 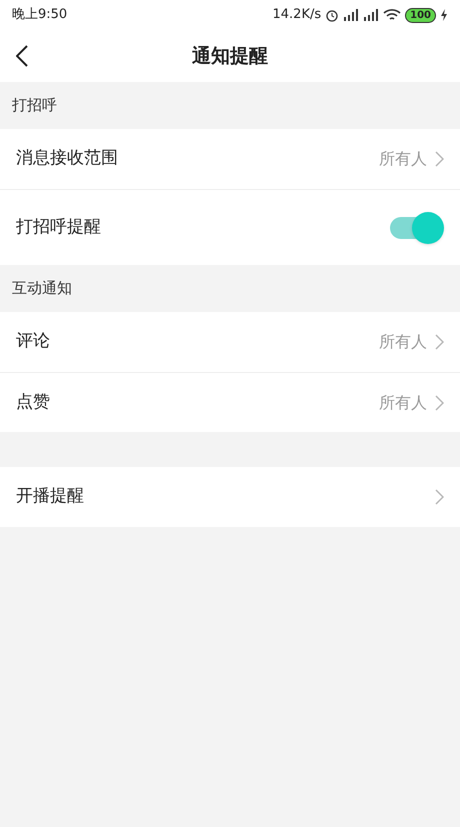 I want to click on battery-level: 100, so click(x=420, y=15).